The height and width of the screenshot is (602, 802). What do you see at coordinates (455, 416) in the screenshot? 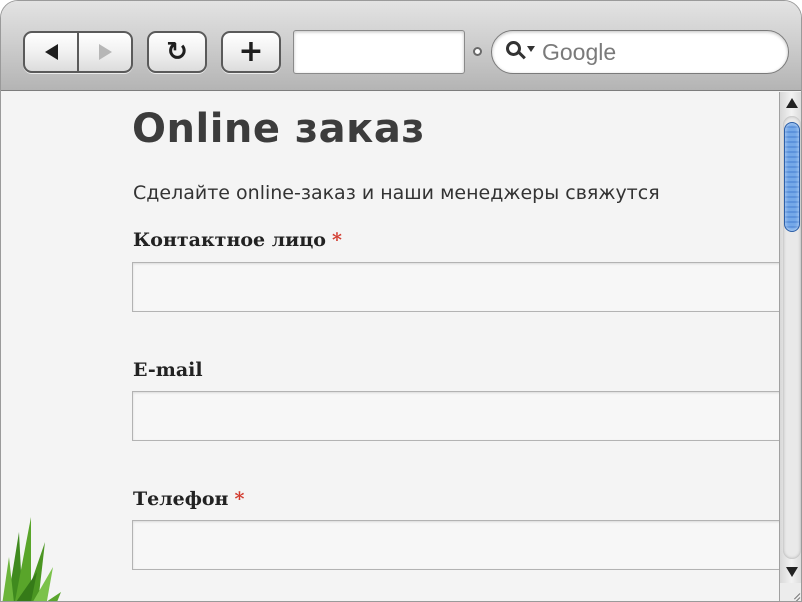
I see `email-input` at bounding box center [455, 416].